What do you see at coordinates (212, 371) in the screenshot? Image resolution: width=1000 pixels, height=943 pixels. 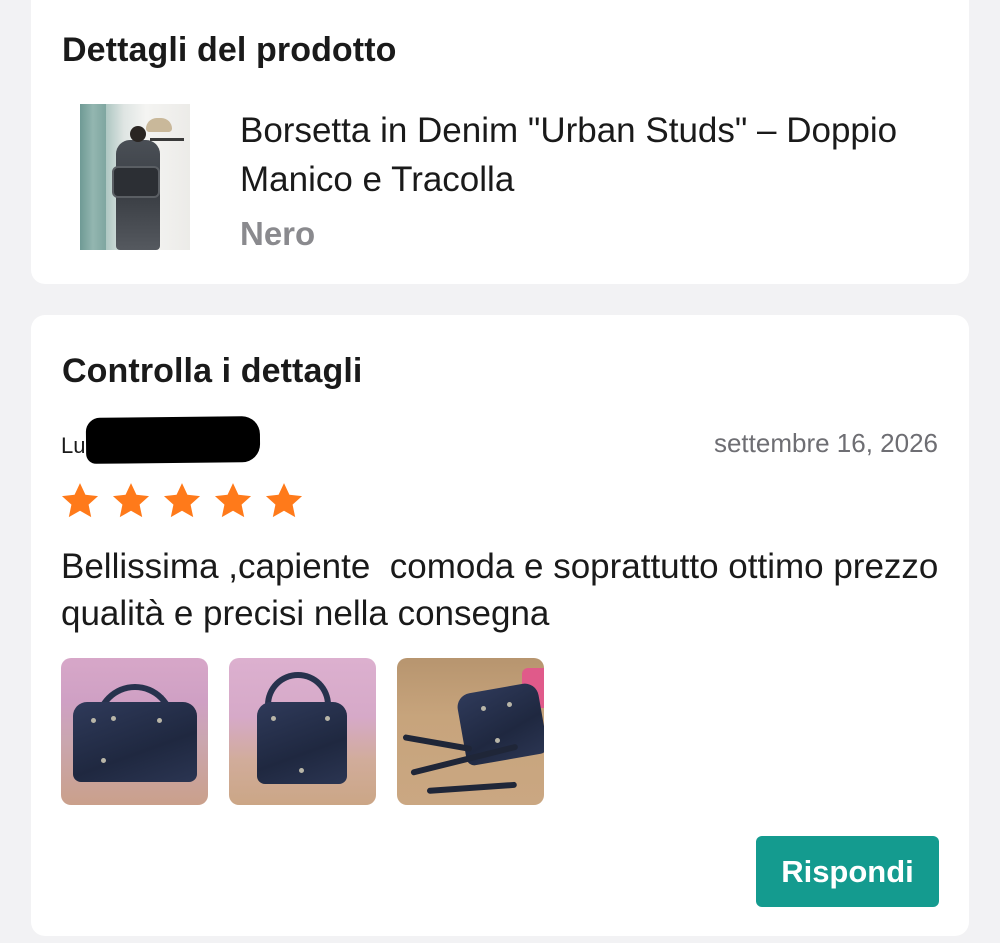 I see `review-section-title: Controlla i dettagli` at bounding box center [212, 371].